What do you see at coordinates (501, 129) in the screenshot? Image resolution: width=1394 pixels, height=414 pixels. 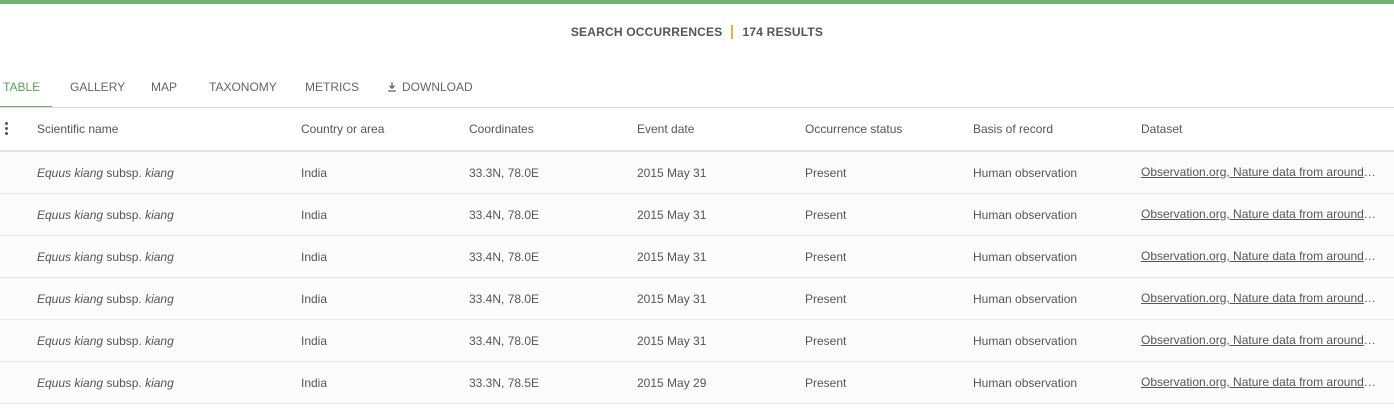 I see `column-header-coordinates: Coordinates` at bounding box center [501, 129].